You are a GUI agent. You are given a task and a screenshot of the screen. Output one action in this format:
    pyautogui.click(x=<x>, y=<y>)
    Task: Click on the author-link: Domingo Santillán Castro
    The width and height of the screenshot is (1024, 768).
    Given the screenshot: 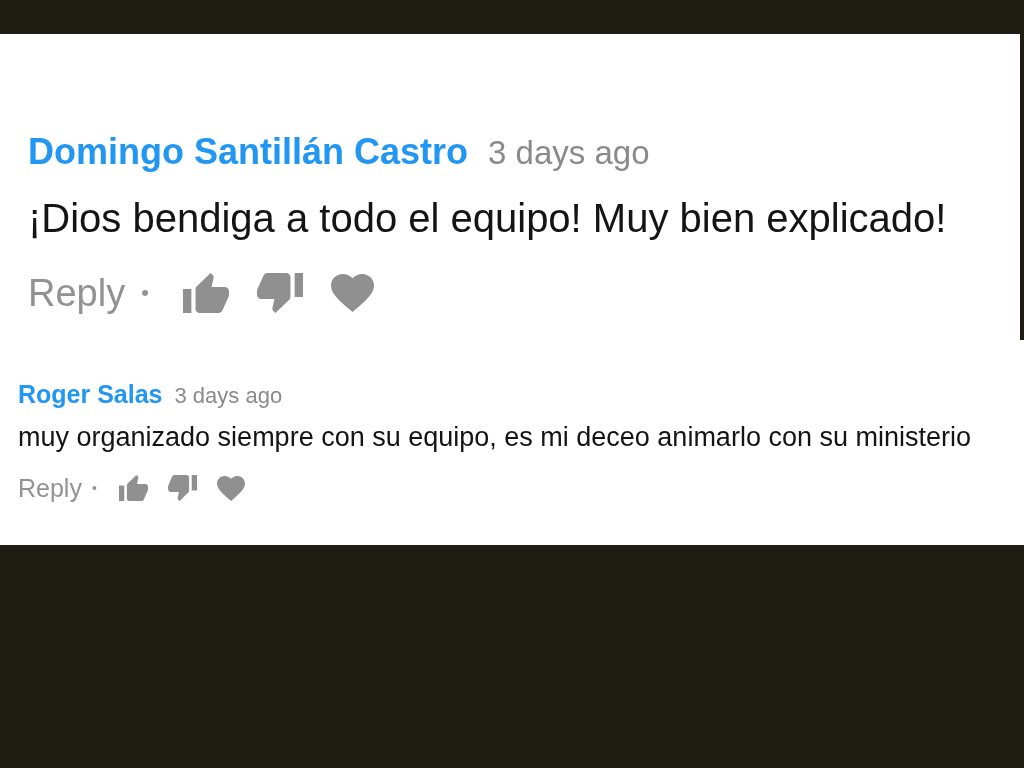 What is the action you would take?
    pyautogui.click(x=248, y=152)
    